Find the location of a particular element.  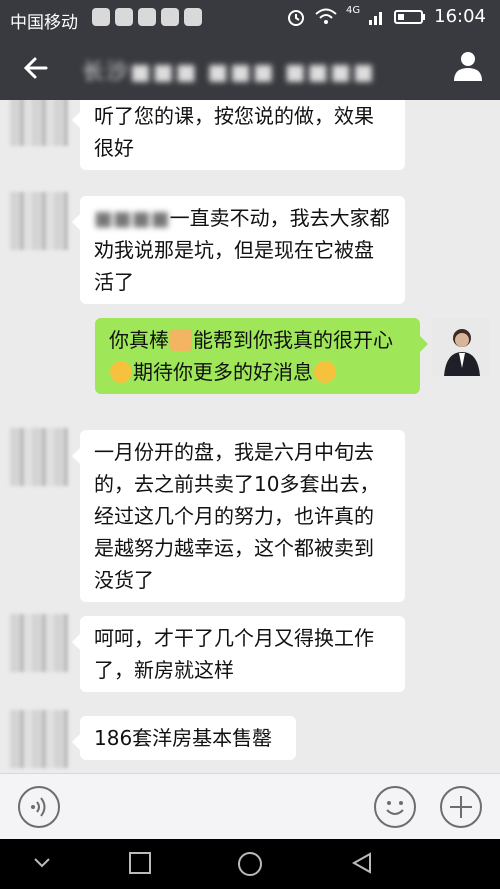

plus-glyph-icon is located at coordinates (461, 807).